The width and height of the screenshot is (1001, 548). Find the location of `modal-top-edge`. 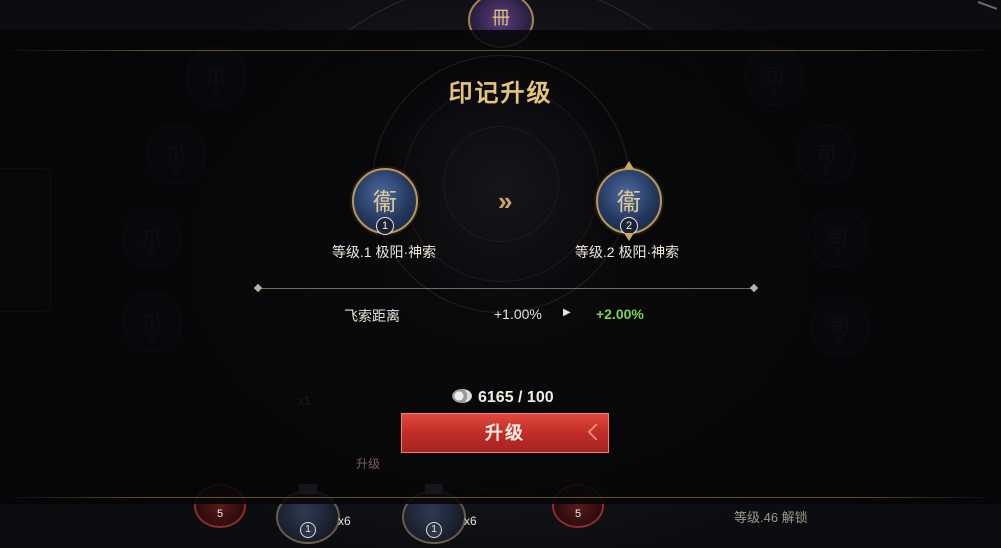

modal-top-edge is located at coordinates (500, 50).